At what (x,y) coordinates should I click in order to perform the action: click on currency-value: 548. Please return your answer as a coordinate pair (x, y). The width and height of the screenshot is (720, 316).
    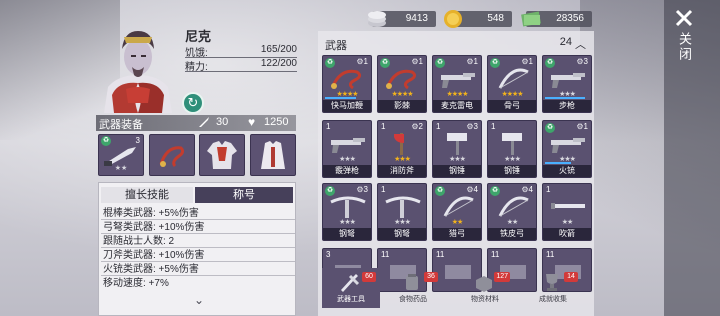
    Looking at the image, I should click on (495, 18).